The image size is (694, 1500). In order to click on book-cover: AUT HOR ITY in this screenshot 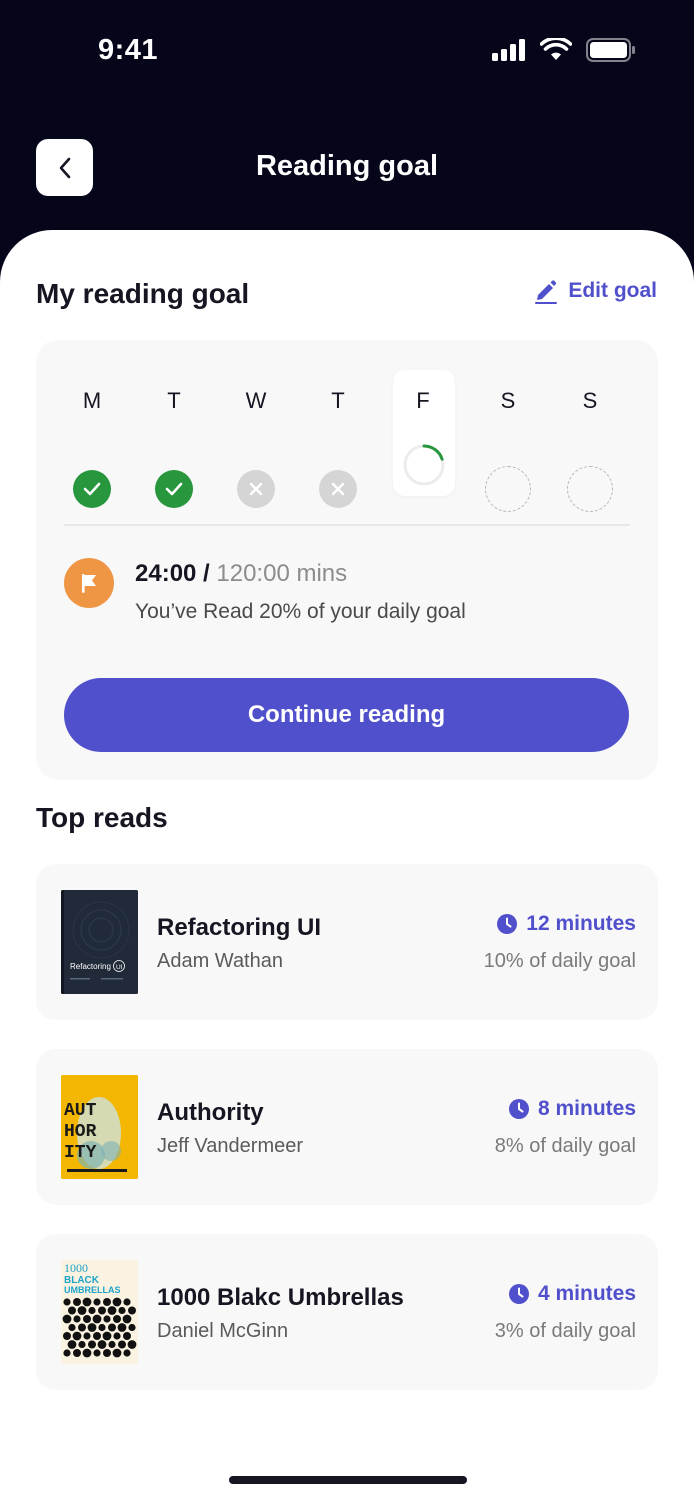, I will do `click(99, 1127)`.